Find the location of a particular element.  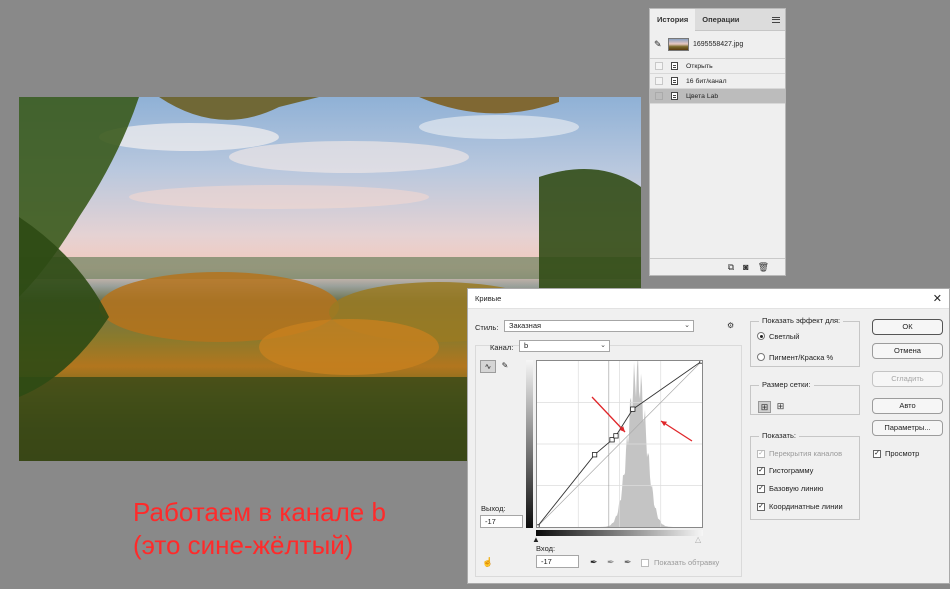

preview-label: Просмотр is located at coordinates (902, 453).